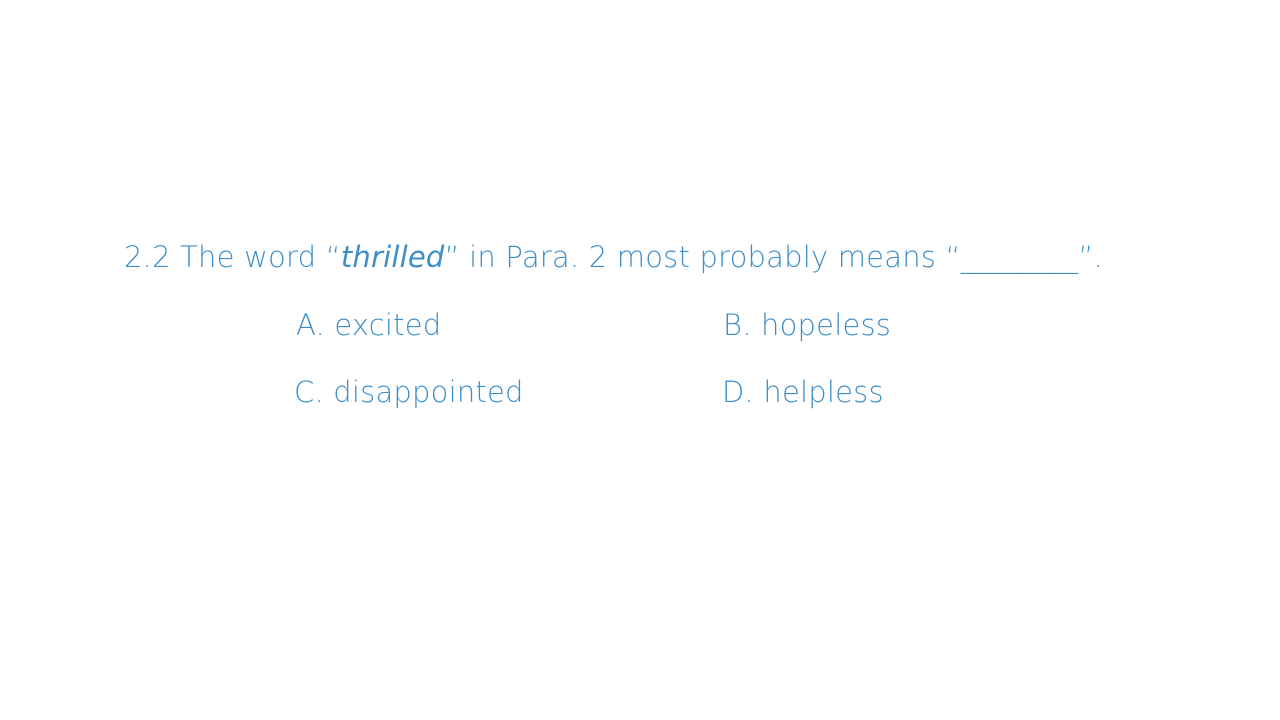 The width and height of the screenshot is (1280, 720). I want to click on question-prefix: 2.2 The word “, so click(232, 257).